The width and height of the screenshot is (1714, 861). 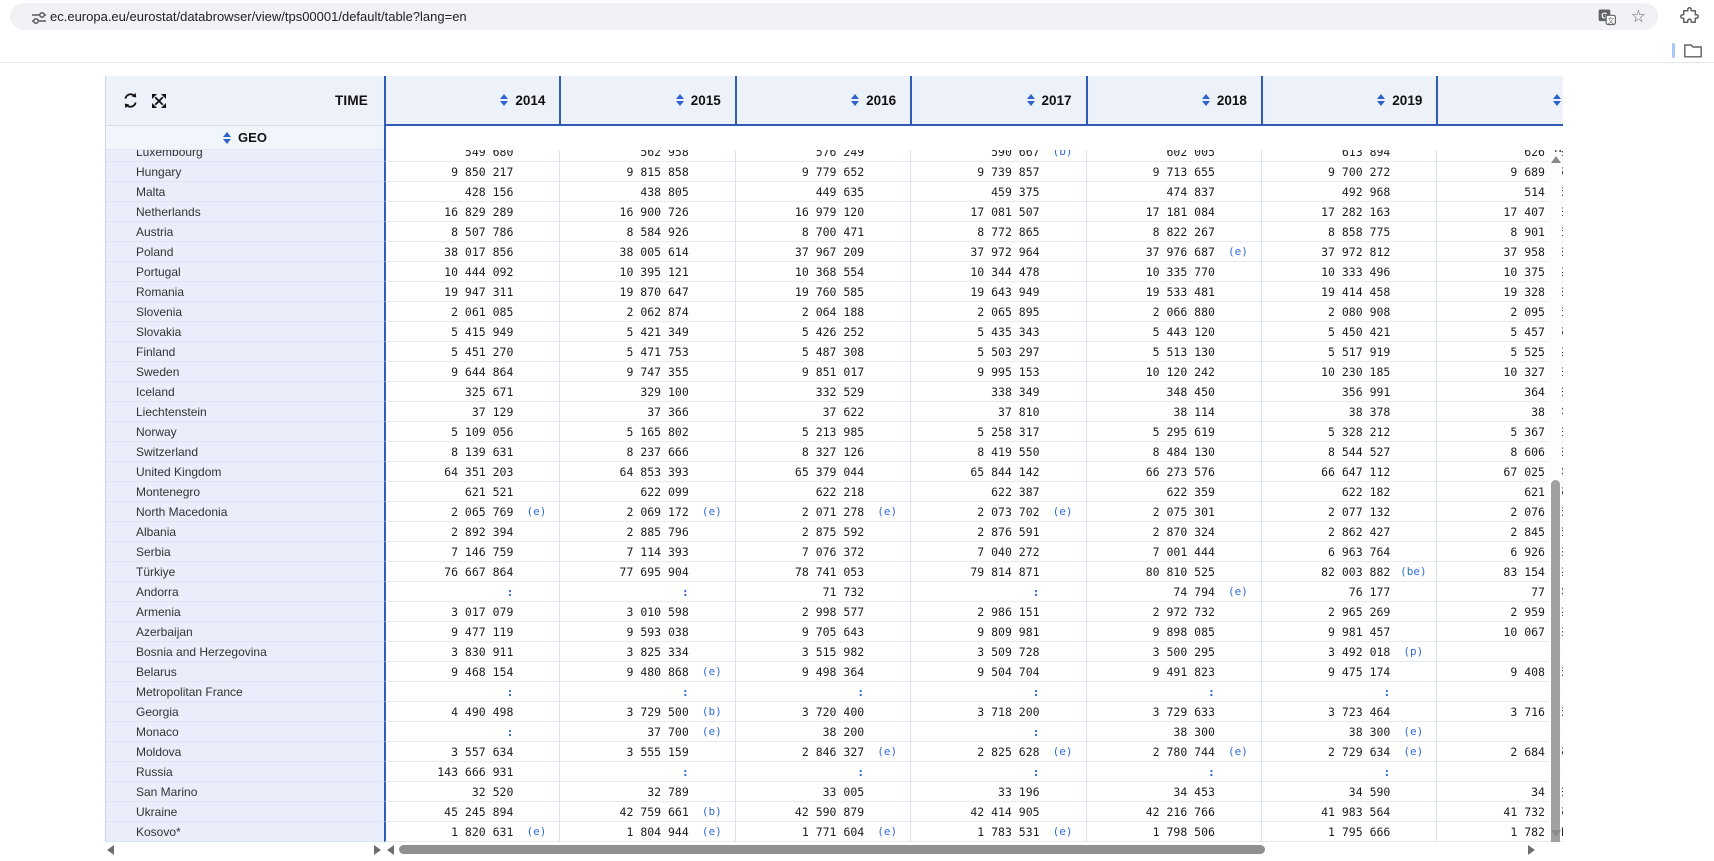 What do you see at coordinates (647, 192) in the screenshot?
I see `data-cell: 438 805` at bounding box center [647, 192].